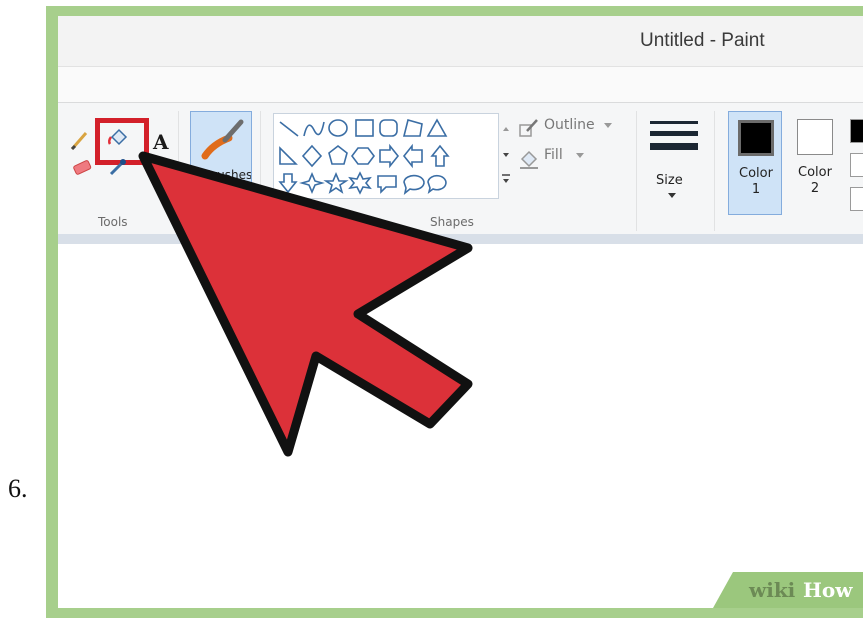 This screenshot has height=620, width=863. I want to click on shapes-group-label: Shapes, so click(452, 222).